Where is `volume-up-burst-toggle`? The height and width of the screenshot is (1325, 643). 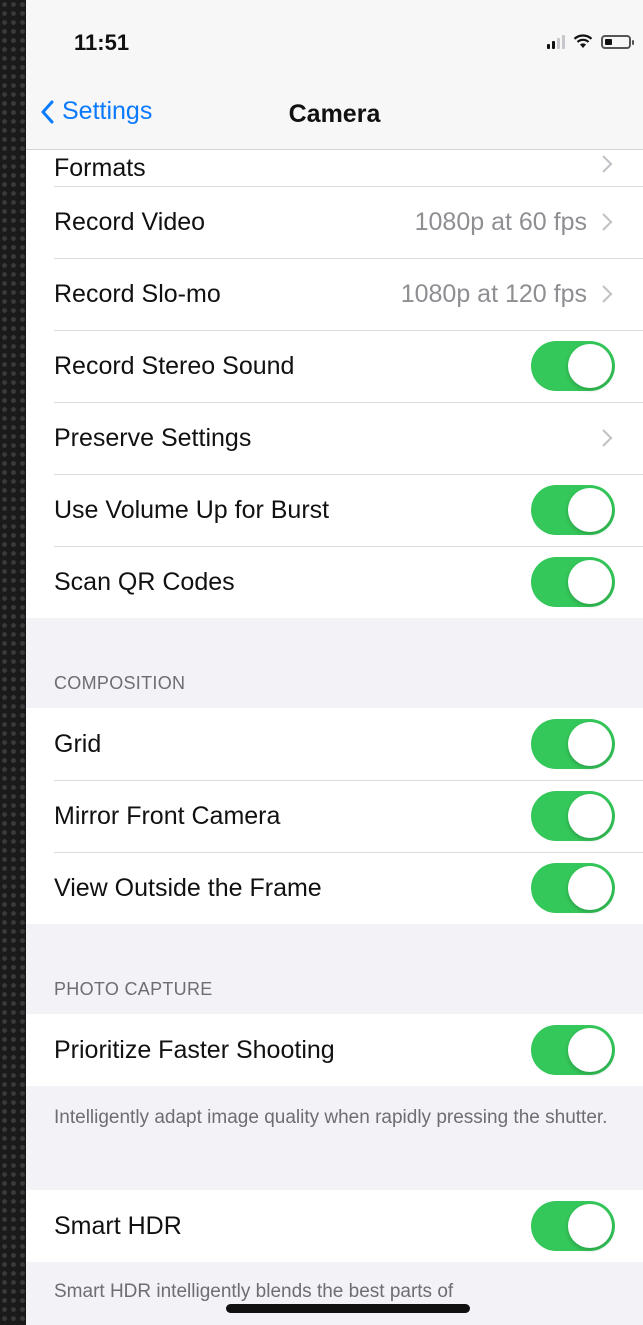 volume-up-burst-toggle is located at coordinates (573, 510).